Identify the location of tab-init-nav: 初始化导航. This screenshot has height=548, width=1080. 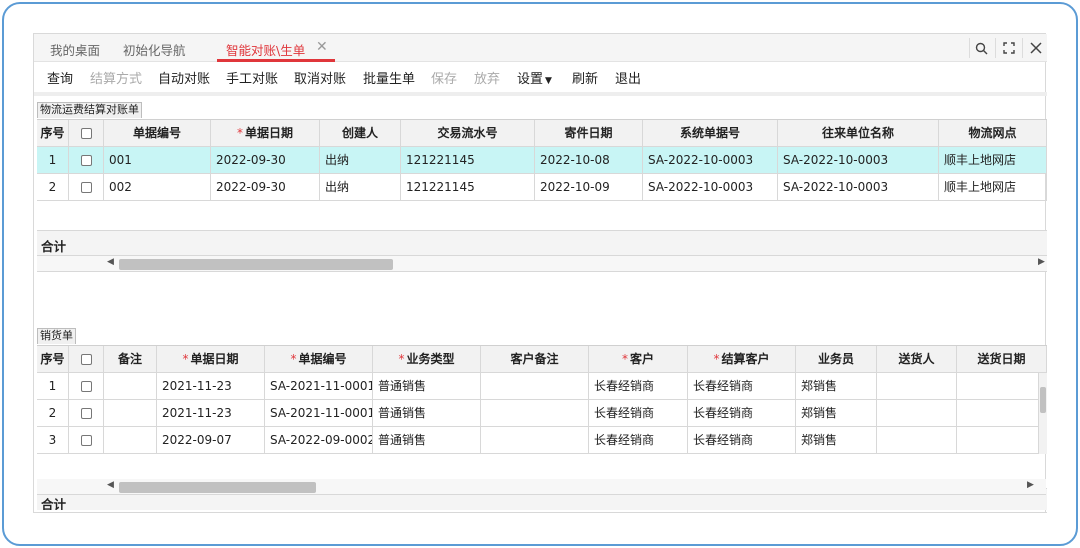
(154, 49).